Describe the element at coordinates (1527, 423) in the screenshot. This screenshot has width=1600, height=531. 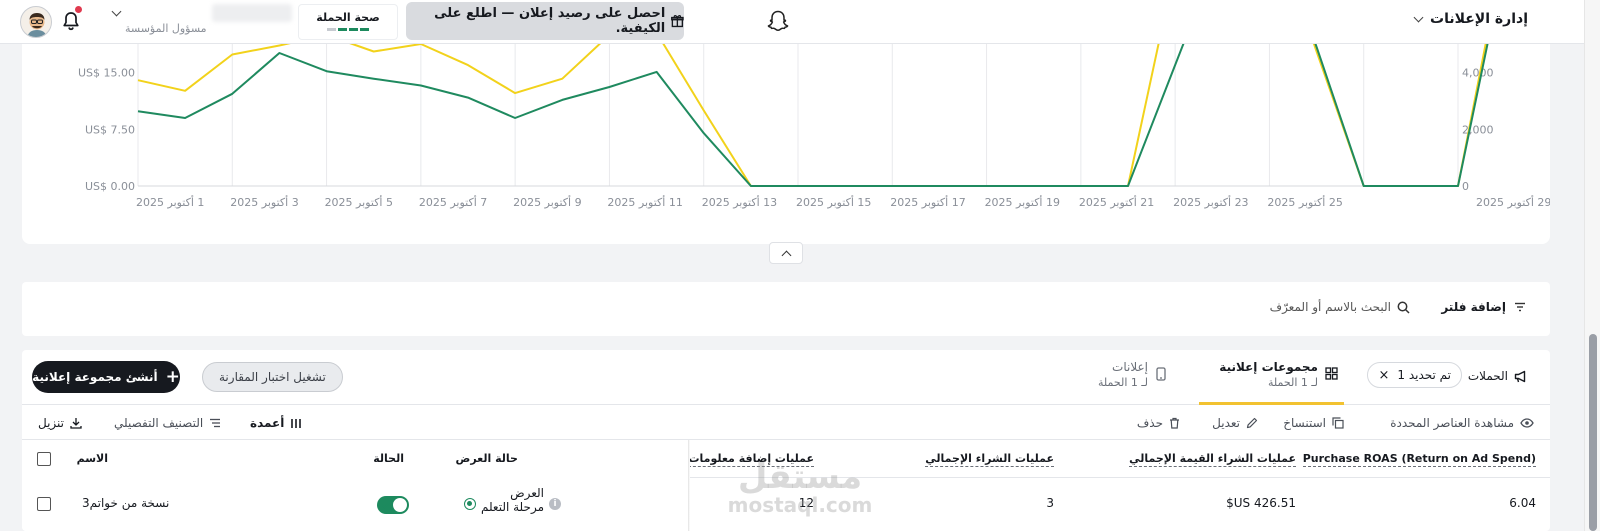
I see `eye-icon` at that location.